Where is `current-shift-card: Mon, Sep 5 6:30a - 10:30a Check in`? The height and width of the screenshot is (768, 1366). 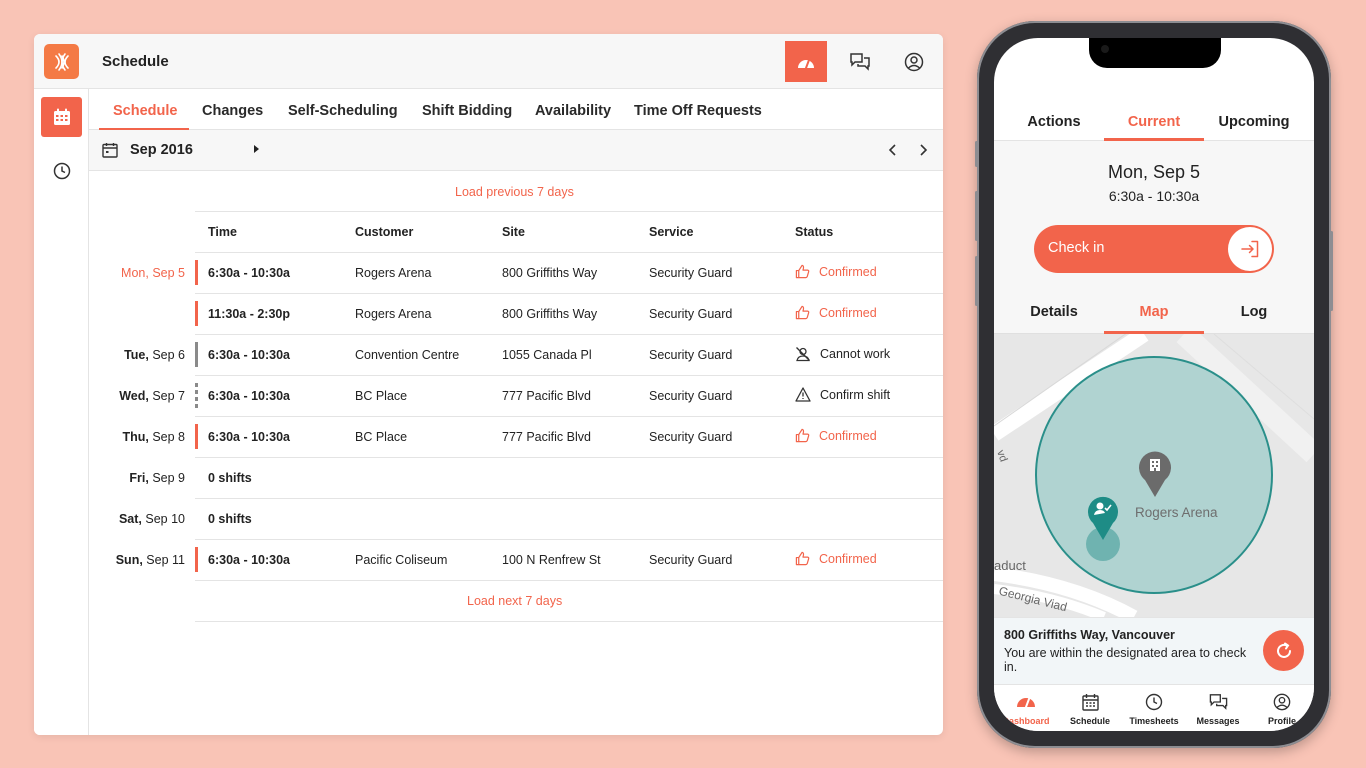
current-shift-card: Mon, Sep 5 6:30a - 10:30a Check in is located at coordinates (1154, 216).